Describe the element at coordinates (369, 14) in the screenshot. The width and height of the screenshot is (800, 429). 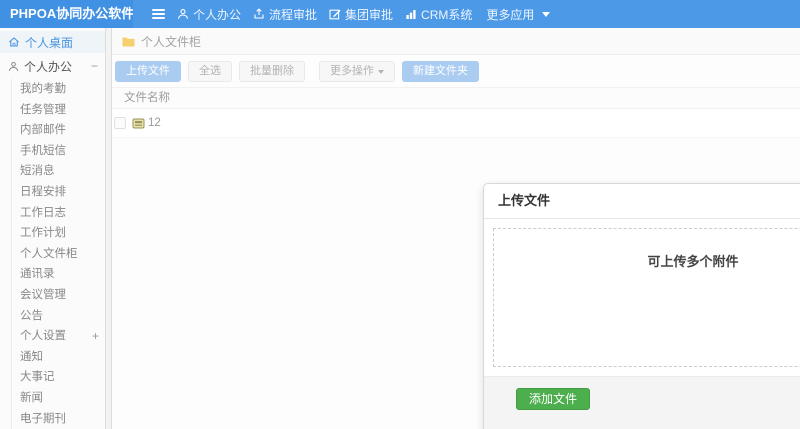
I see `nav-label: 集团审批` at that location.